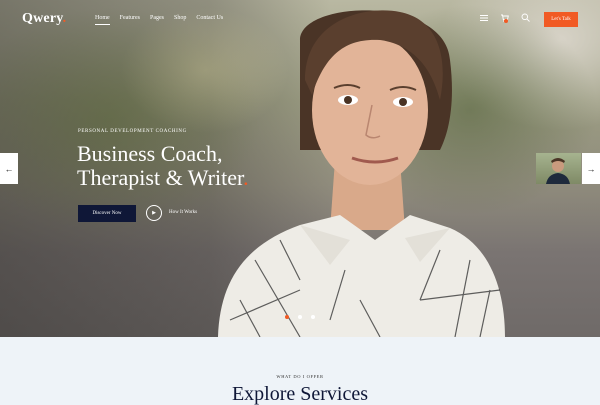 Image resolution: width=600 pixels, height=405 pixels. I want to click on arrow-left-icon: ←, so click(9, 168).